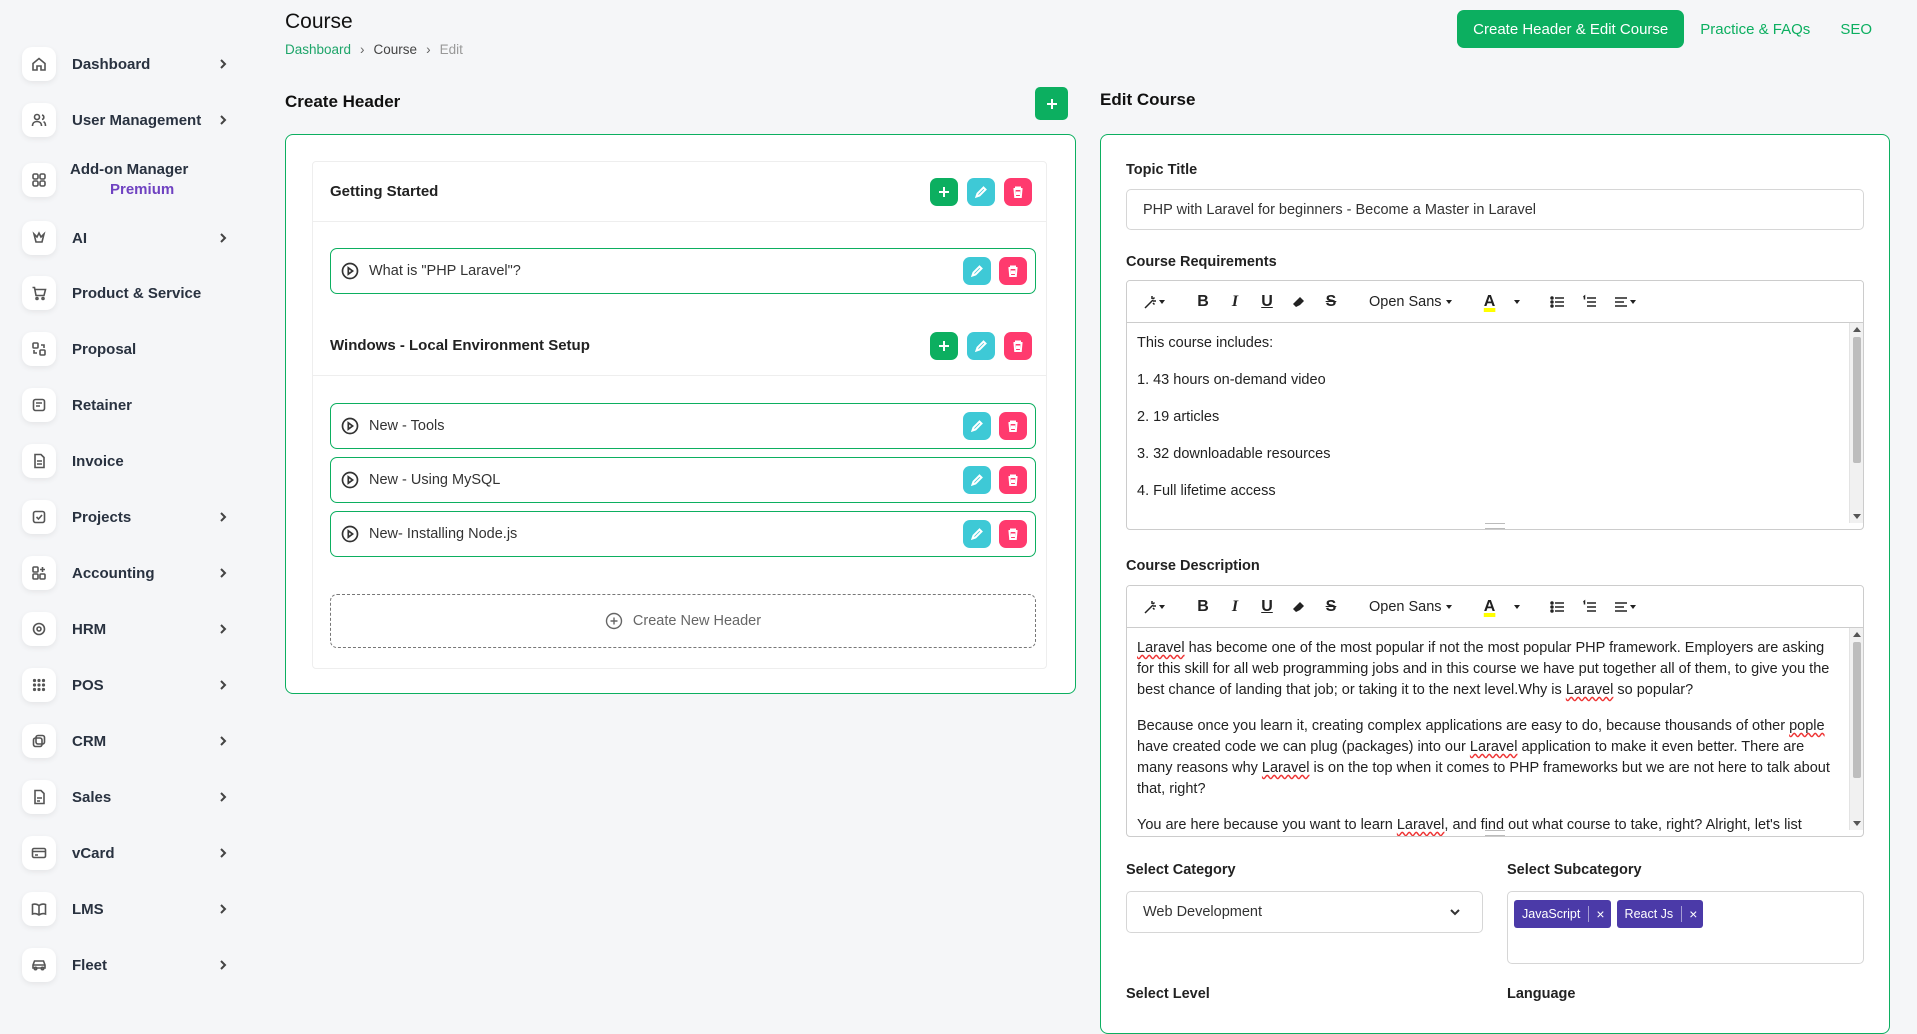  I want to click on invoice-icon, so click(39, 461).